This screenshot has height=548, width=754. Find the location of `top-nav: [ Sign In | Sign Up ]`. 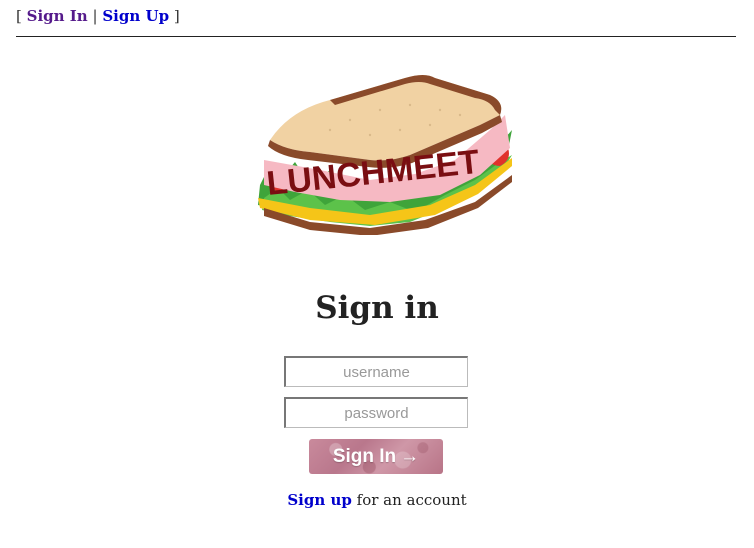

top-nav: [ Sign In | Sign Up ] is located at coordinates (98, 16).